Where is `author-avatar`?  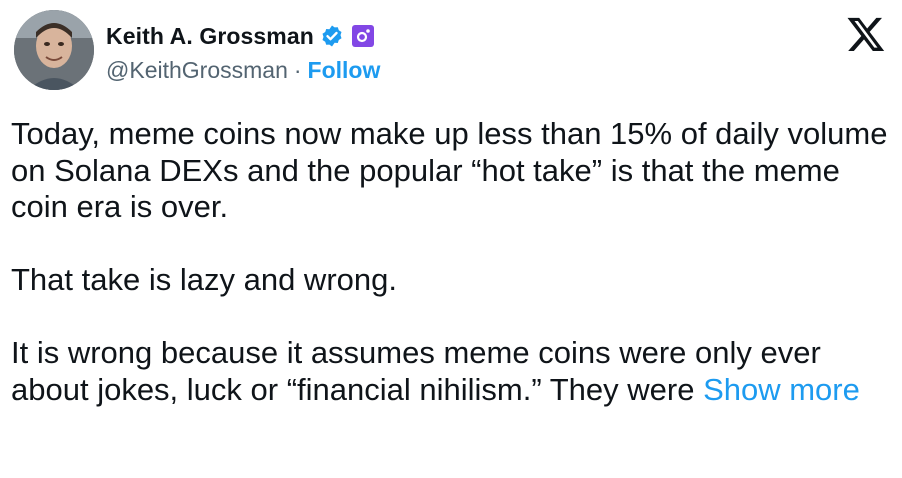 author-avatar is located at coordinates (54, 50).